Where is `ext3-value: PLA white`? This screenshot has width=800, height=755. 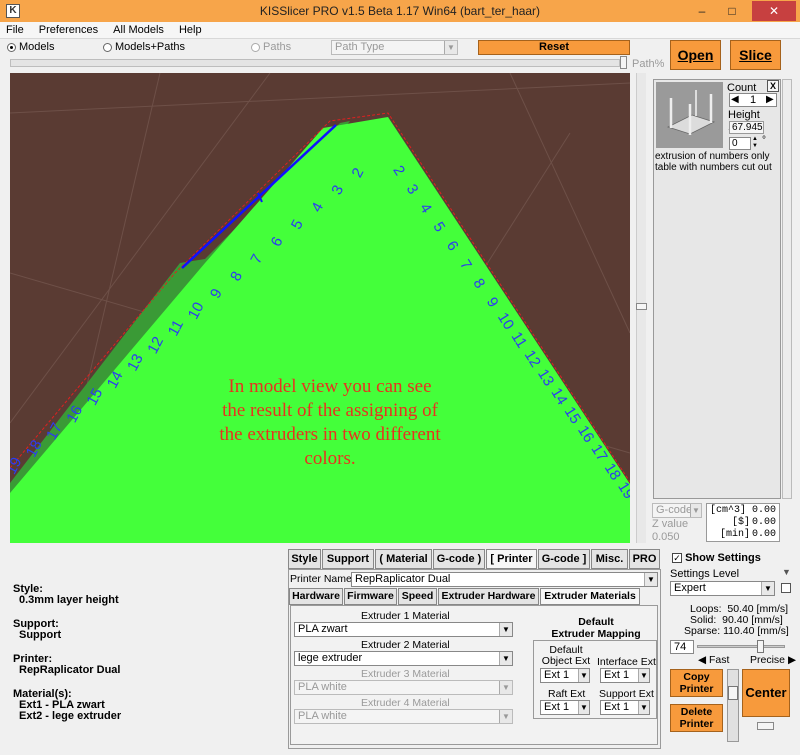
ext3-value: PLA white is located at coordinates (322, 687).